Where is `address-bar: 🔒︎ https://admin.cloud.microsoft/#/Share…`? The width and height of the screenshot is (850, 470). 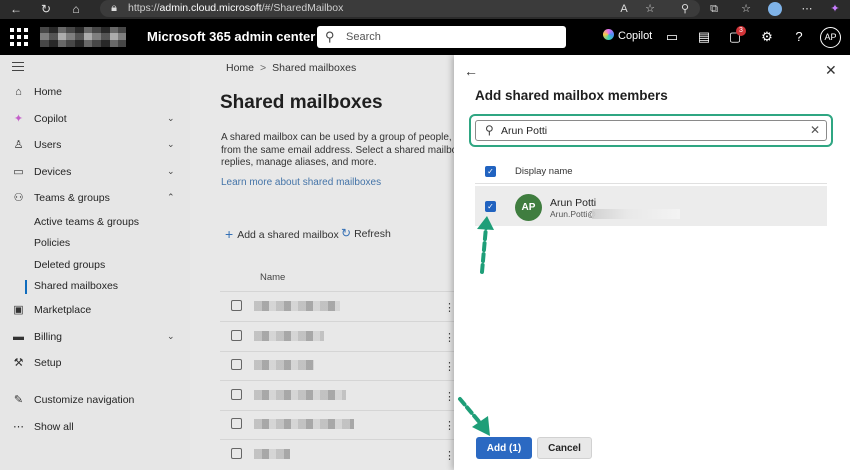
address-bar: 🔒︎ https://admin.cloud.microsoft/#/Share… is located at coordinates (400, 8).